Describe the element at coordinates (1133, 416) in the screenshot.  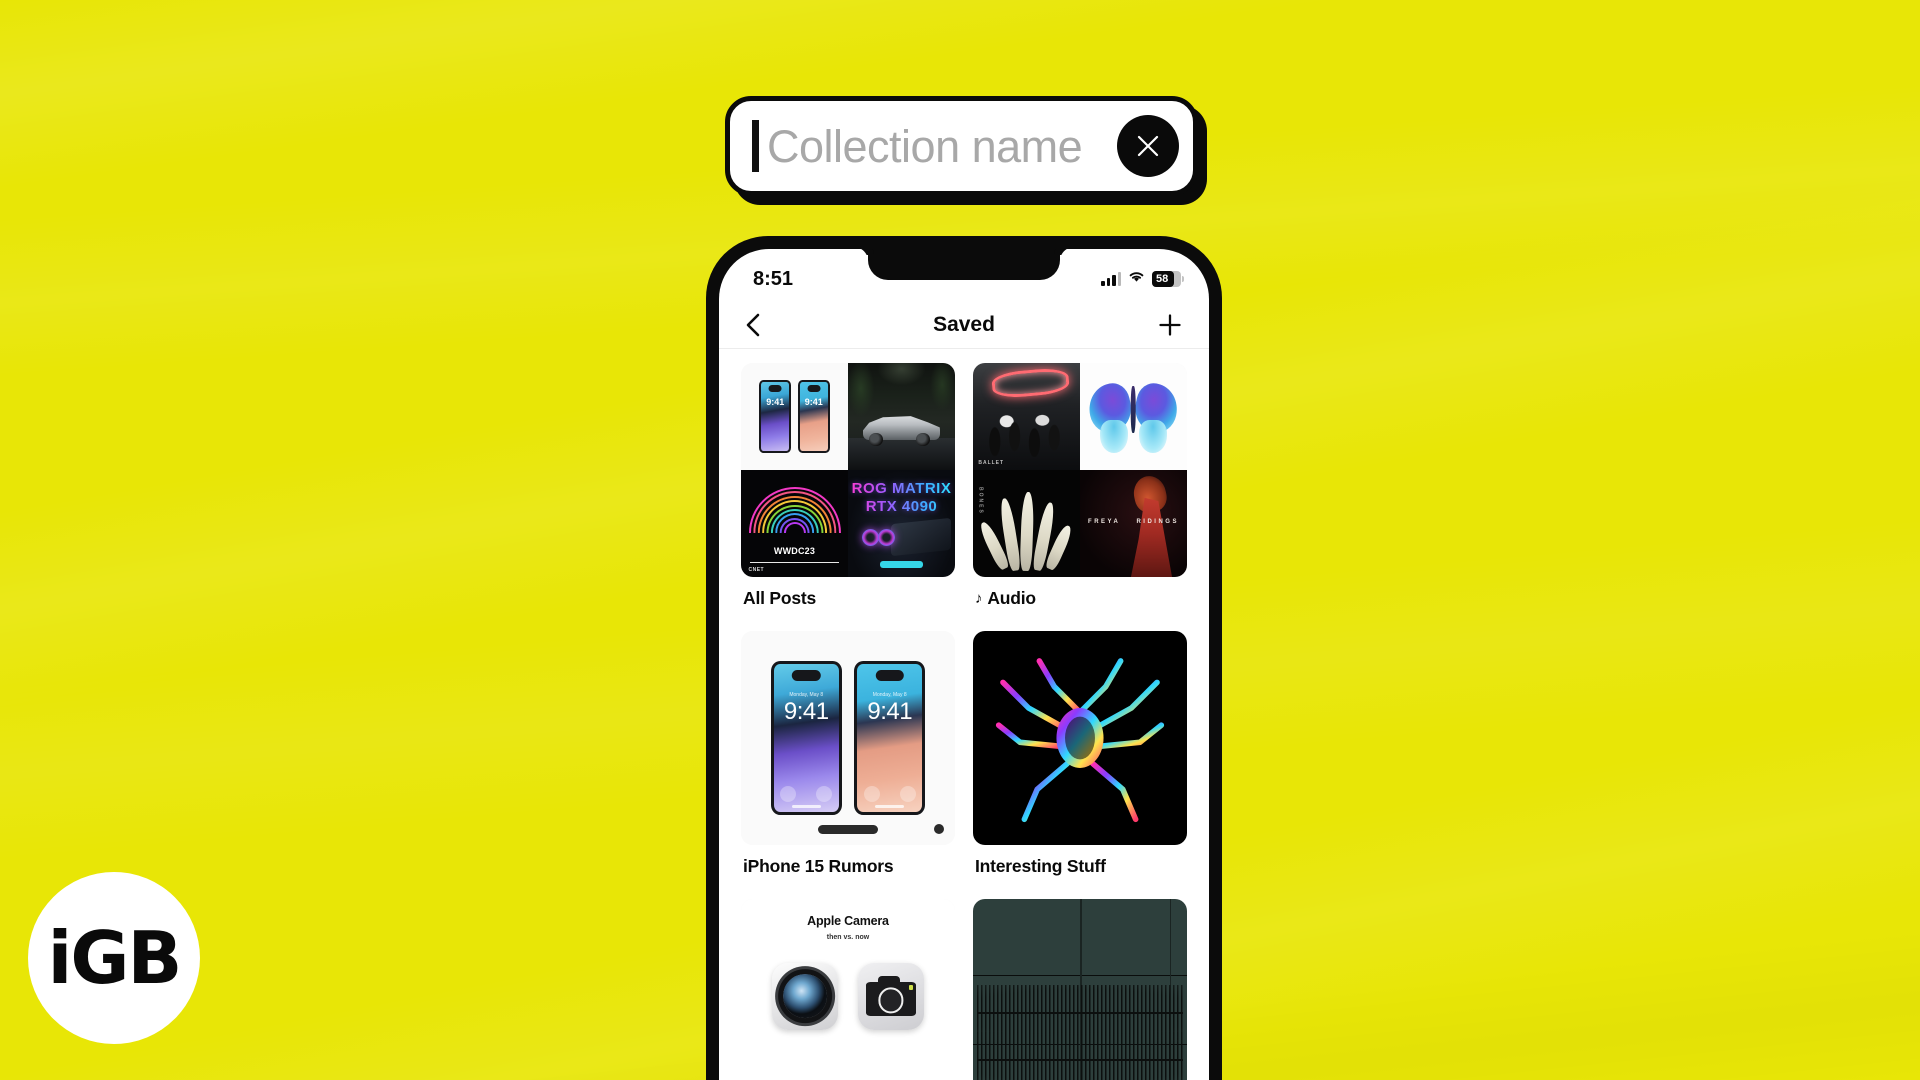
I see `butterfly-album-thumb` at that location.